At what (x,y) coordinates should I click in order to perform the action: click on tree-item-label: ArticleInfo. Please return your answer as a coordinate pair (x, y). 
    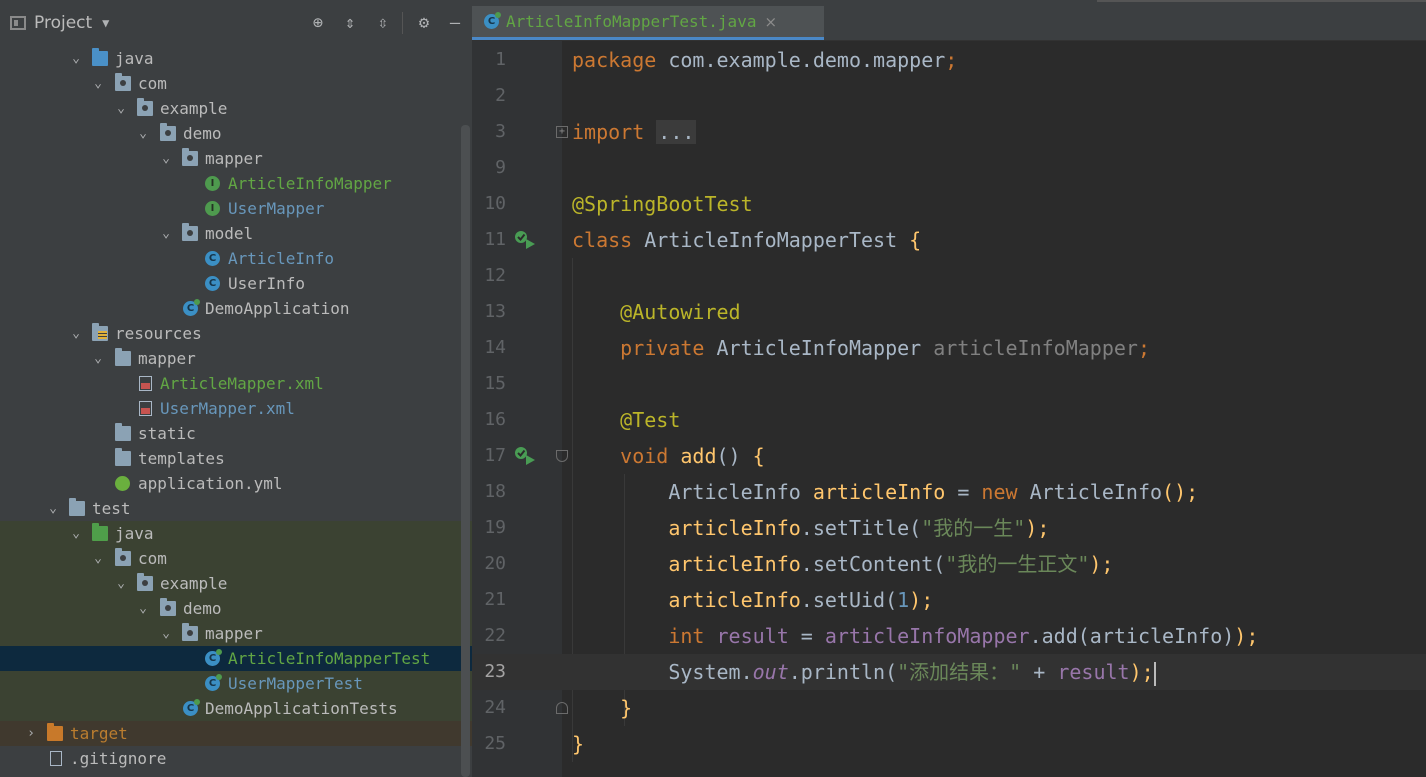
    Looking at the image, I should click on (281, 258).